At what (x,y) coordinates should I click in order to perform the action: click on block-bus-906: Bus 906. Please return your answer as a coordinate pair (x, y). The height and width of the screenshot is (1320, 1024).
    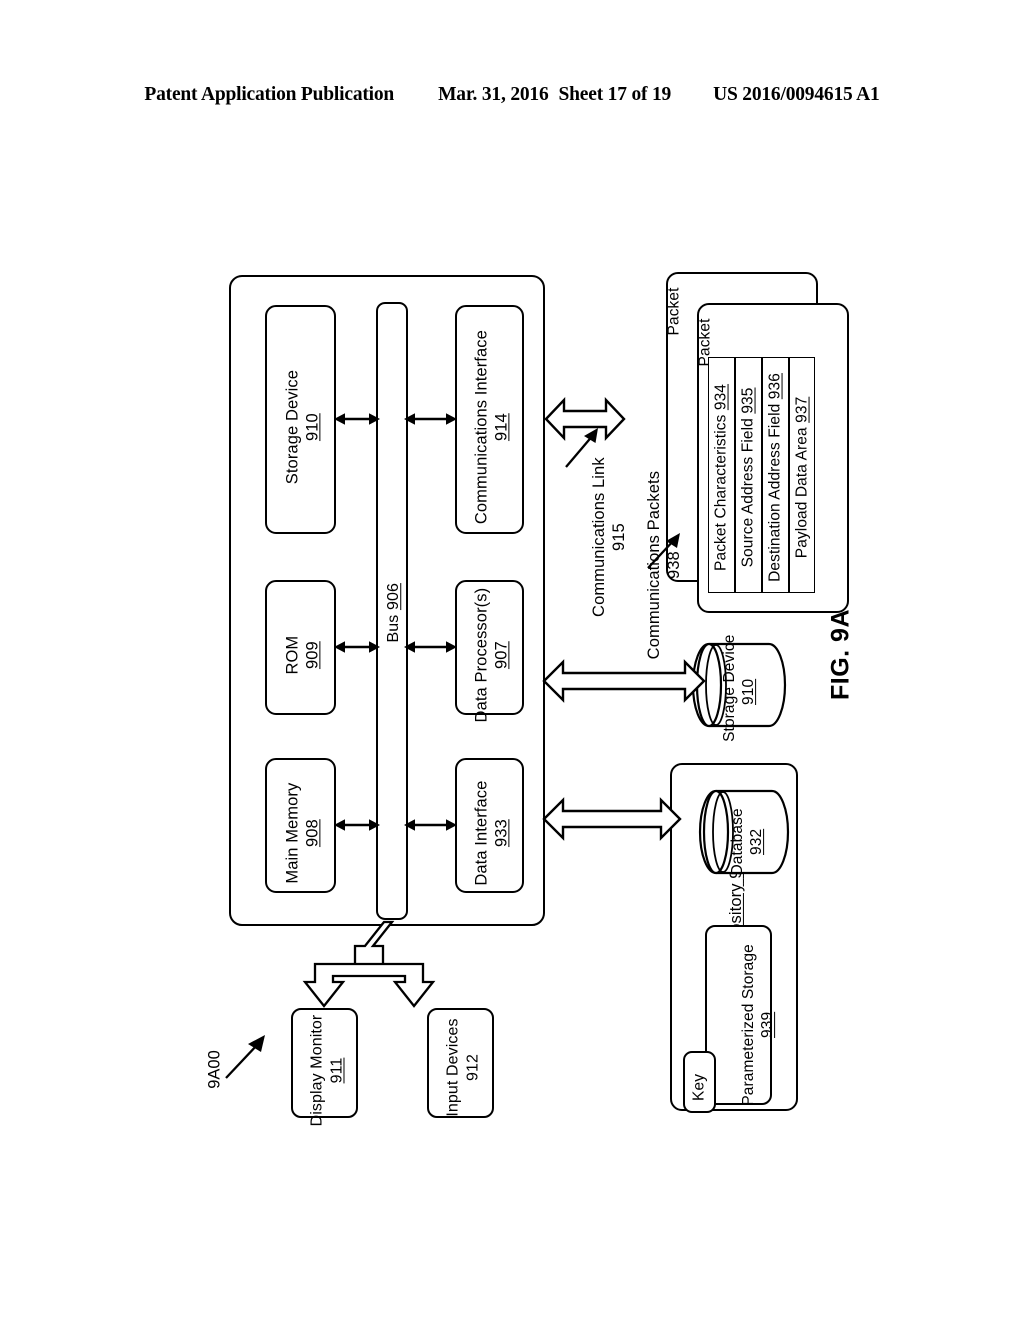
    Looking at the image, I should click on (392, 611).